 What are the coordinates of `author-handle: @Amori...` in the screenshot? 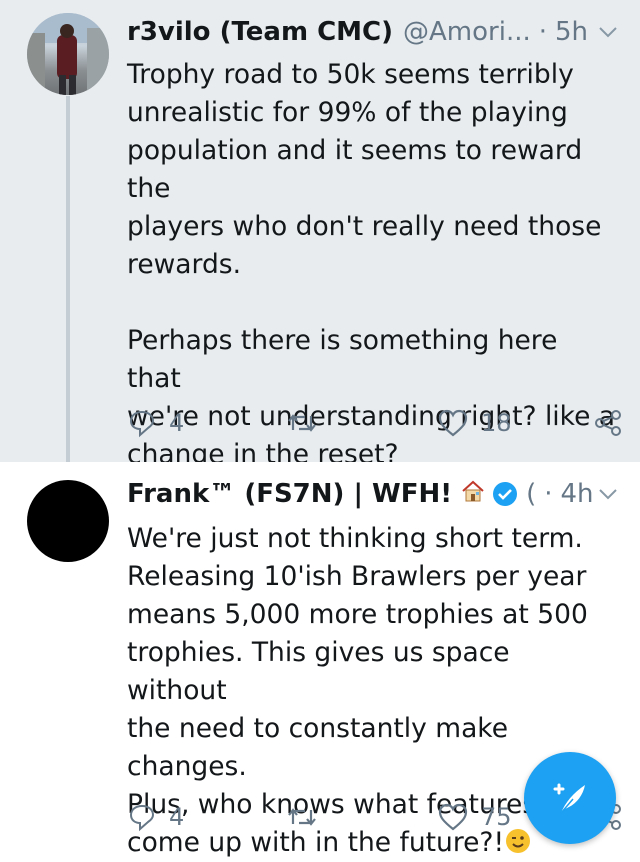 It's located at (467, 32).